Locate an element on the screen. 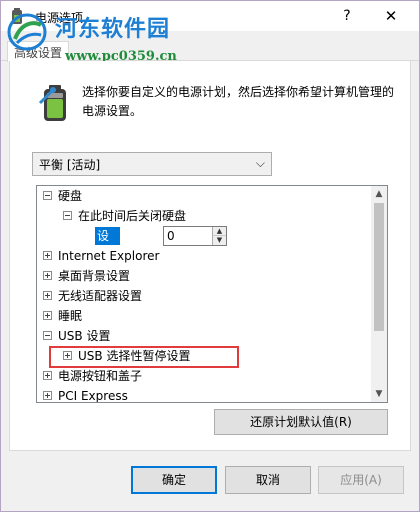 The width and height of the screenshot is (420, 512). tree-item-label: 睡眠 is located at coordinates (70, 316).